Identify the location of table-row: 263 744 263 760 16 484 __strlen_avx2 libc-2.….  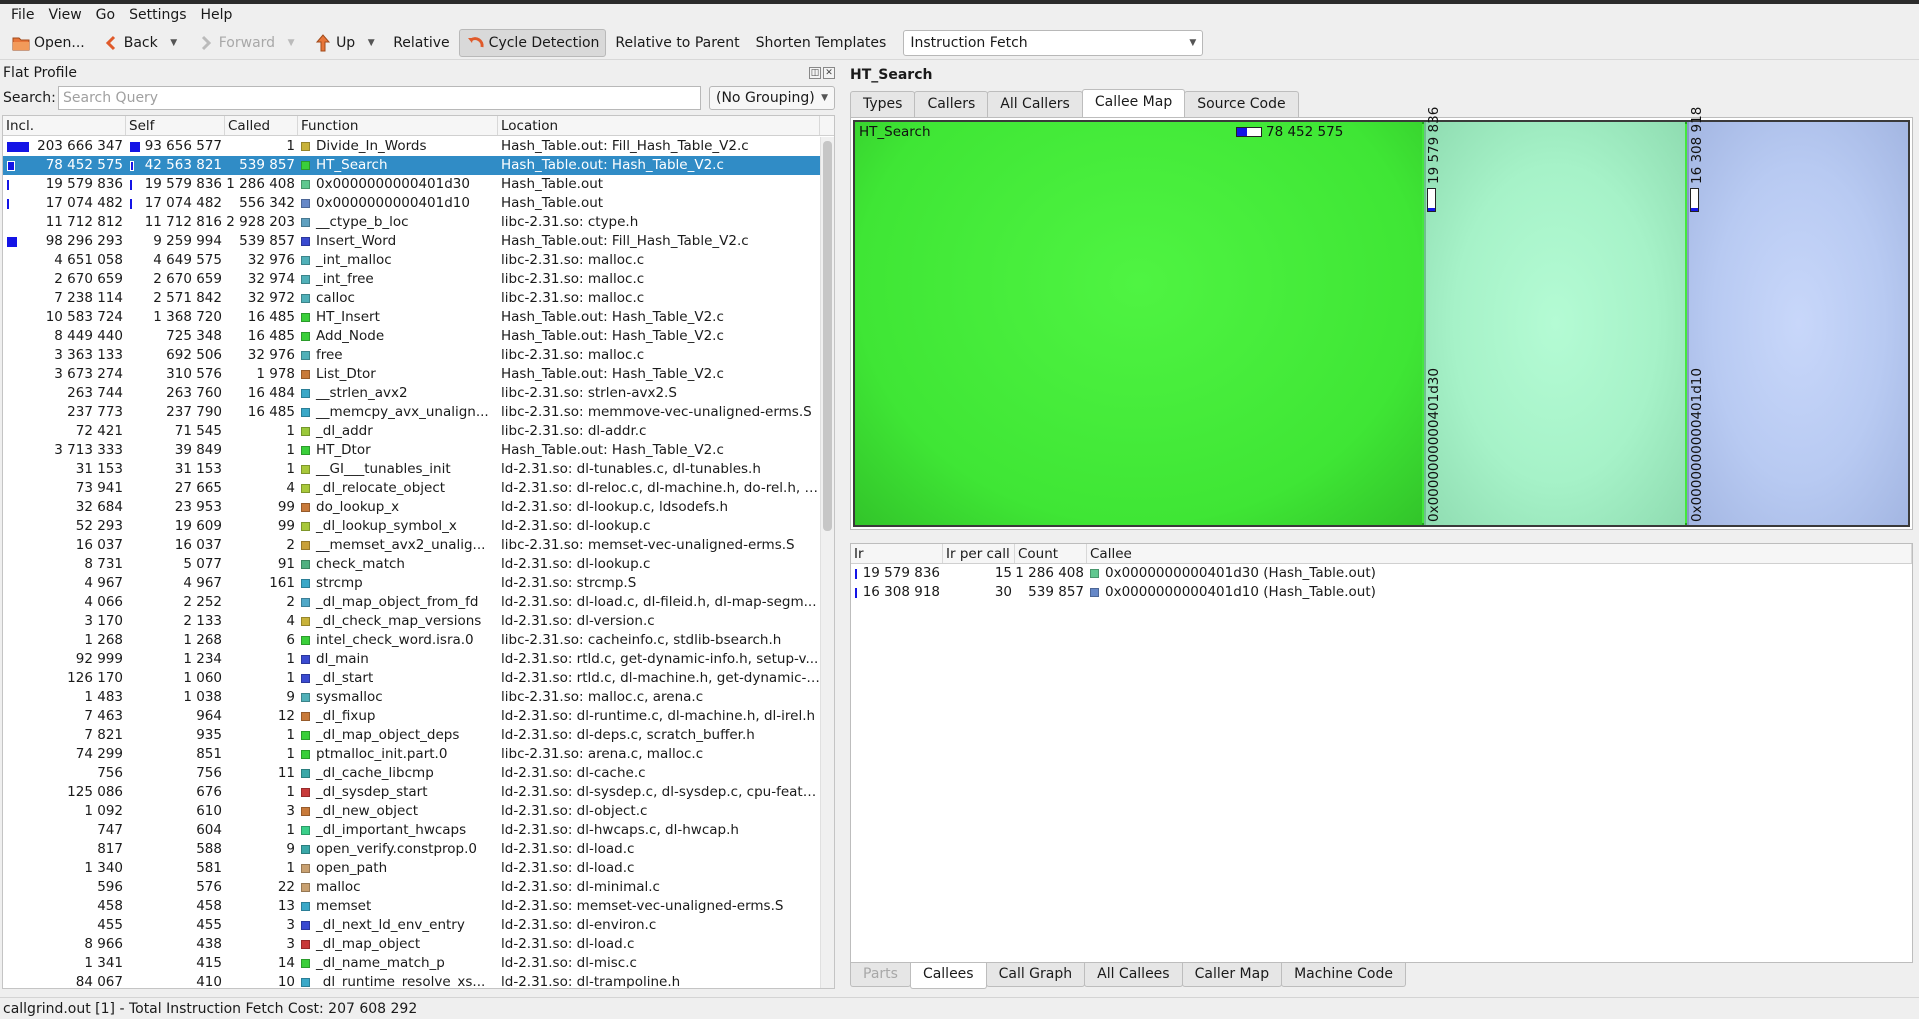
(412, 393).